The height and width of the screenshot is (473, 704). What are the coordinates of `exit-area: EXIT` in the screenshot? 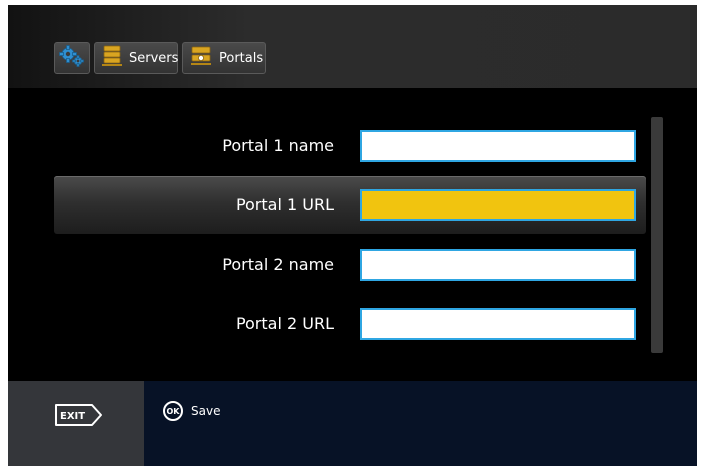 It's located at (76, 423).